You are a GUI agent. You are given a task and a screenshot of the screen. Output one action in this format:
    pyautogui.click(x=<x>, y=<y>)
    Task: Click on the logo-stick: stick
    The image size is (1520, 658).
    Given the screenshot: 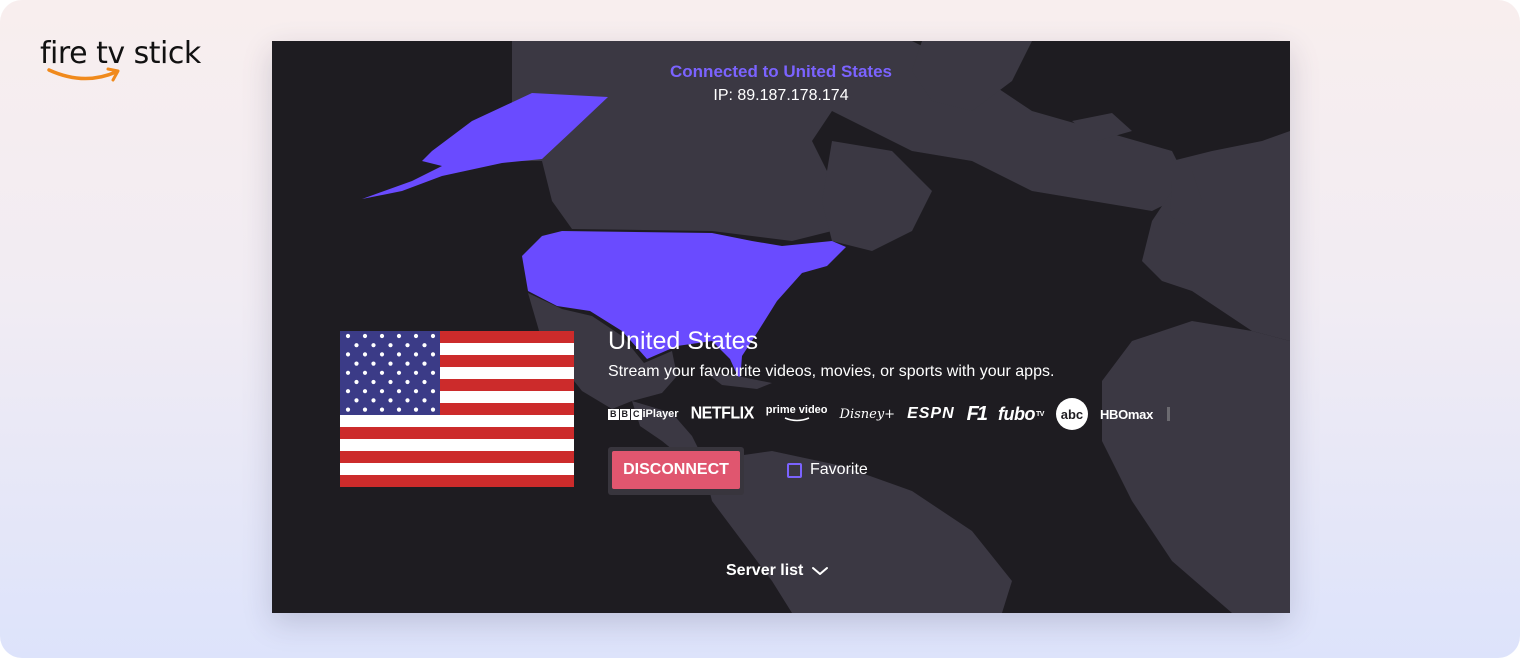 What is the action you would take?
    pyautogui.click(x=167, y=53)
    